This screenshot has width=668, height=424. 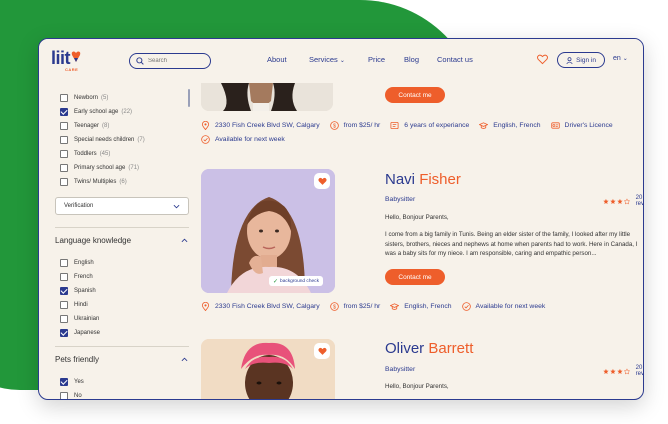 I want to click on meta-availability: Available for next week, so click(x=503, y=306).